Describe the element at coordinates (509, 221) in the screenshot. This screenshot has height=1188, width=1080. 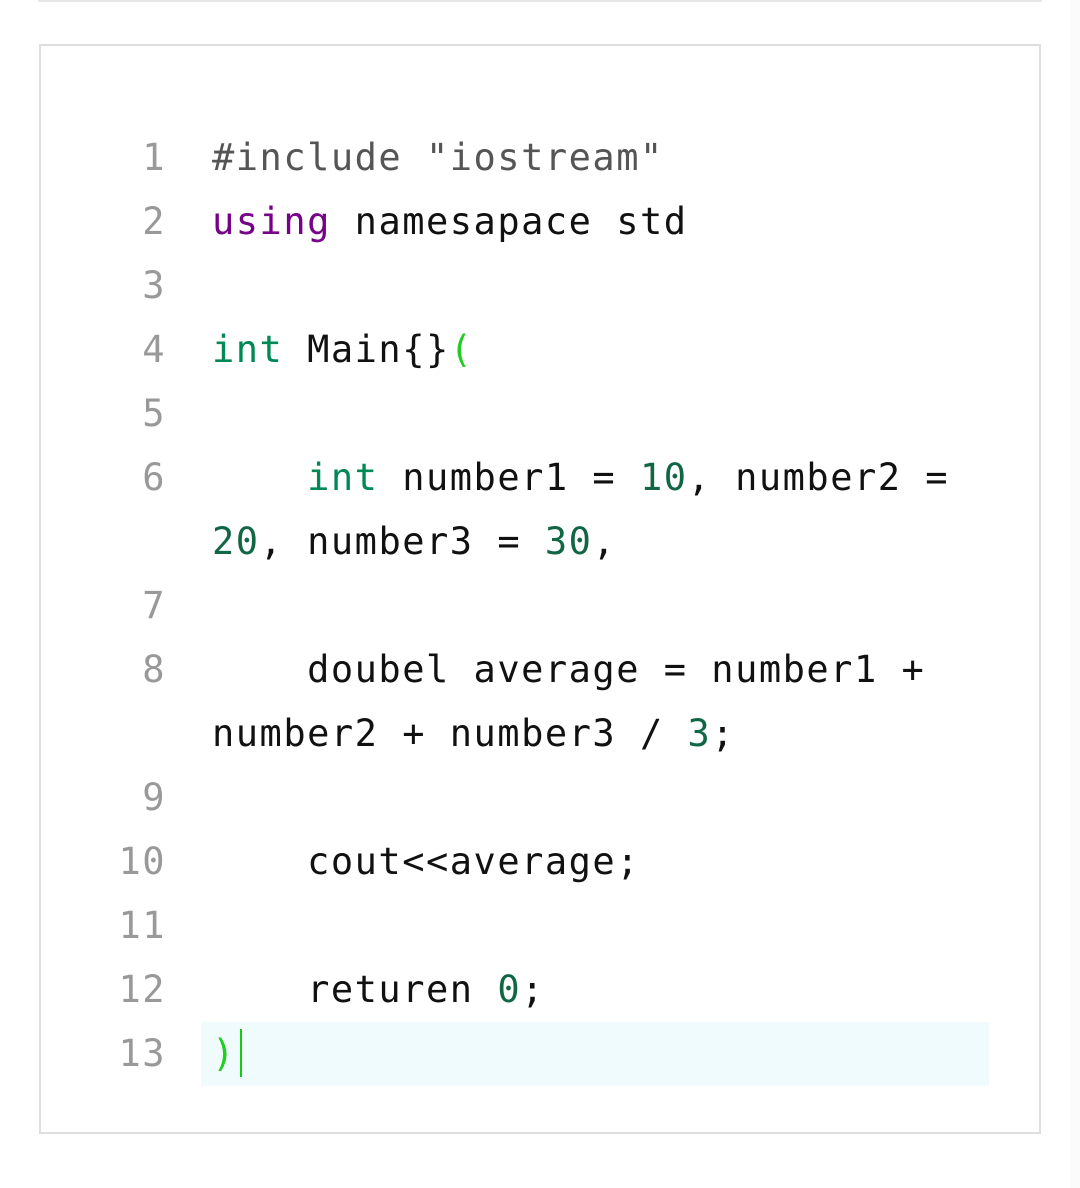
I see `token-plain: namesapace std` at that location.